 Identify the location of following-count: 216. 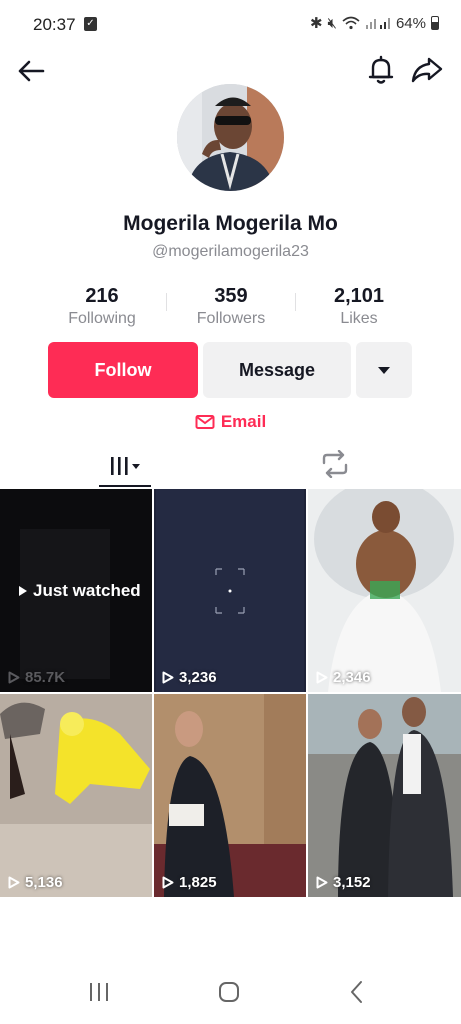
(102, 296).